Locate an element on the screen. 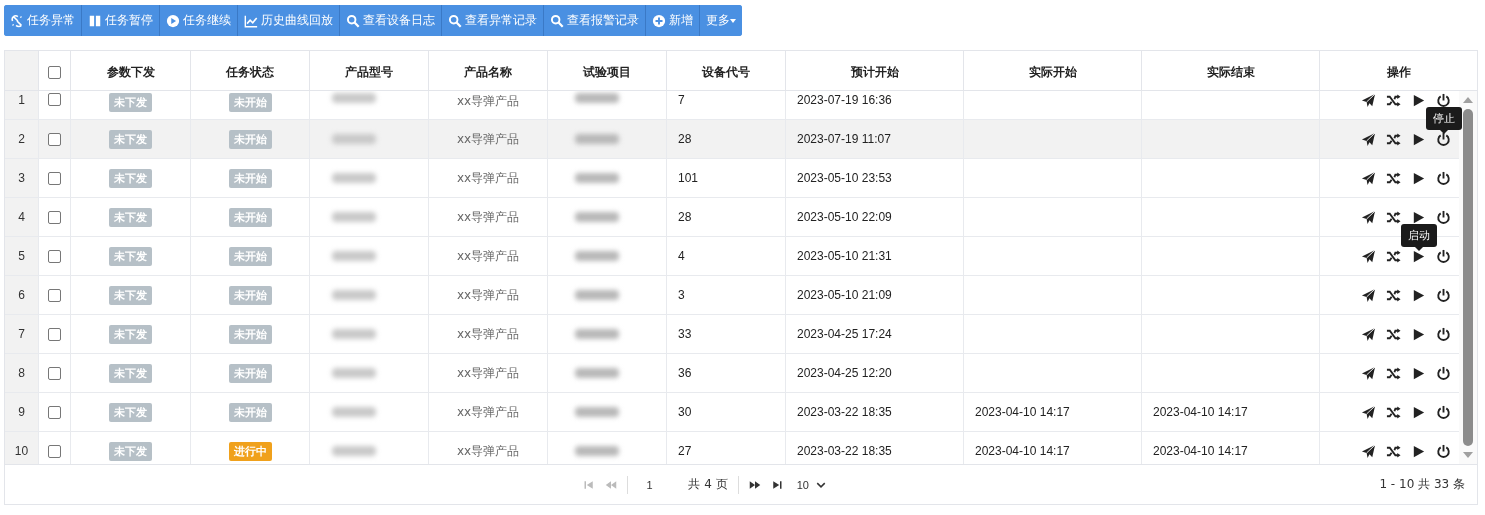  scrollbar is located at coordinates (1468, 277).